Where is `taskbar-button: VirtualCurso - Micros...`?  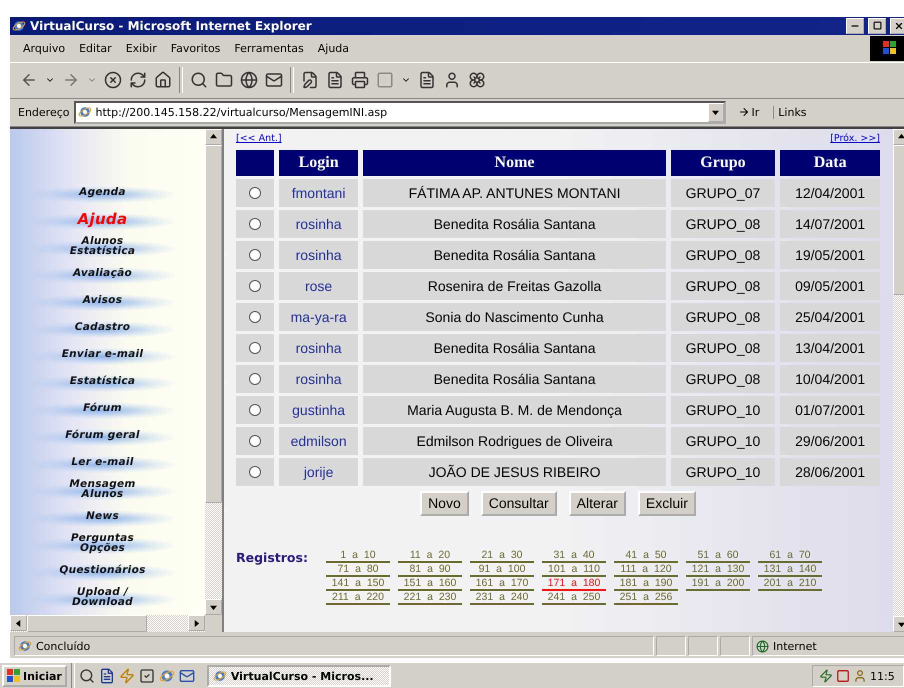
taskbar-button: VirtualCurso - Micros... is located at coordinates (298, 676).